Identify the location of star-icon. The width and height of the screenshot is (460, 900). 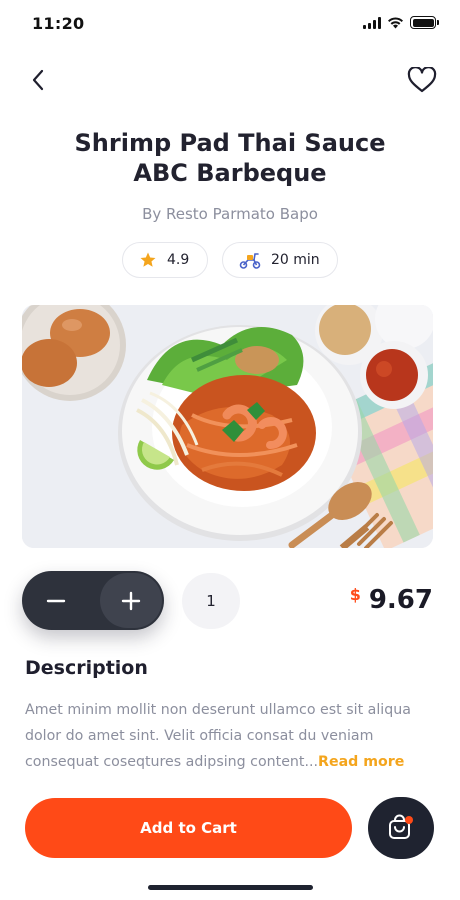
(148, 259).